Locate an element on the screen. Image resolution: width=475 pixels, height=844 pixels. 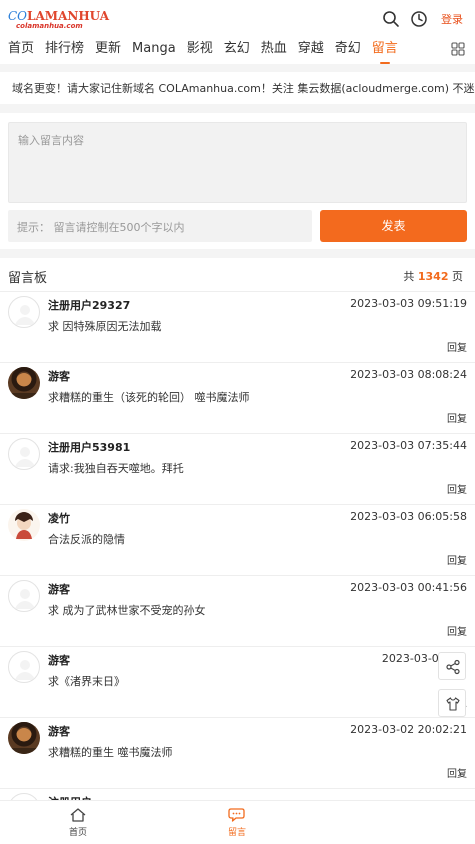
board-header: 留言板 共 1342 页 is located at coordinates (237, 275).